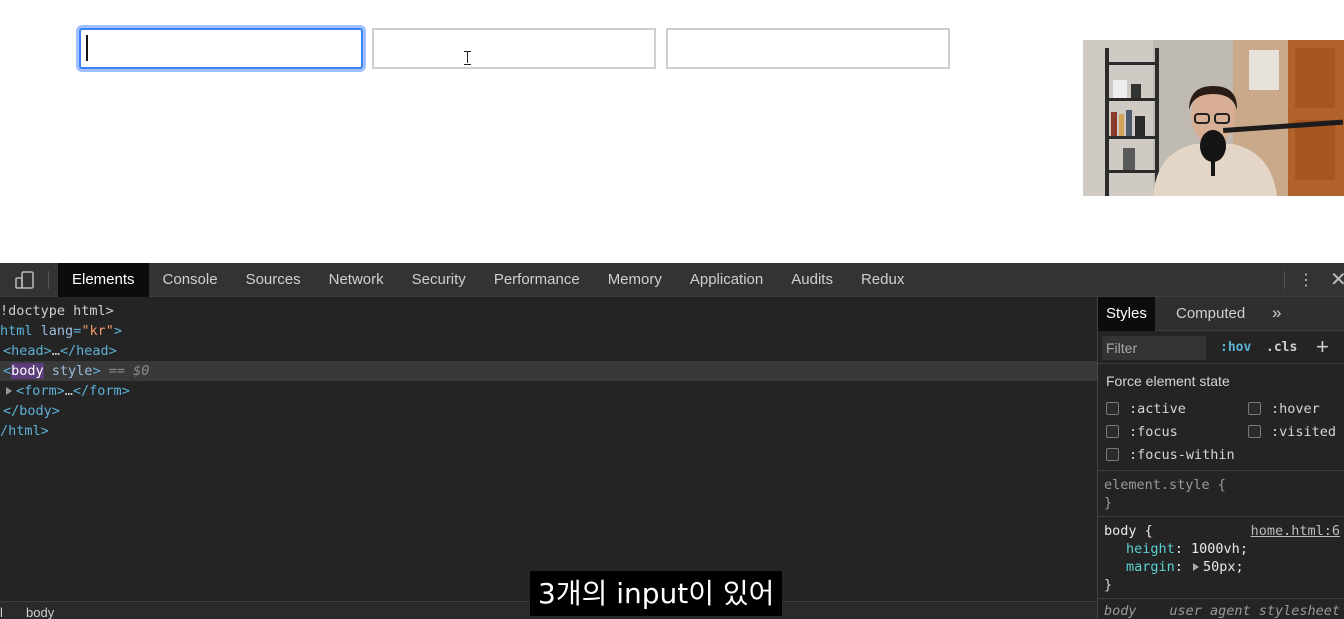 The height and width of the screenshot is (619, 1344). What do you see at coordinates (1235, 347) in the screenshot?
I see `hov-button: :hov` at bounding box center [1235, 347].